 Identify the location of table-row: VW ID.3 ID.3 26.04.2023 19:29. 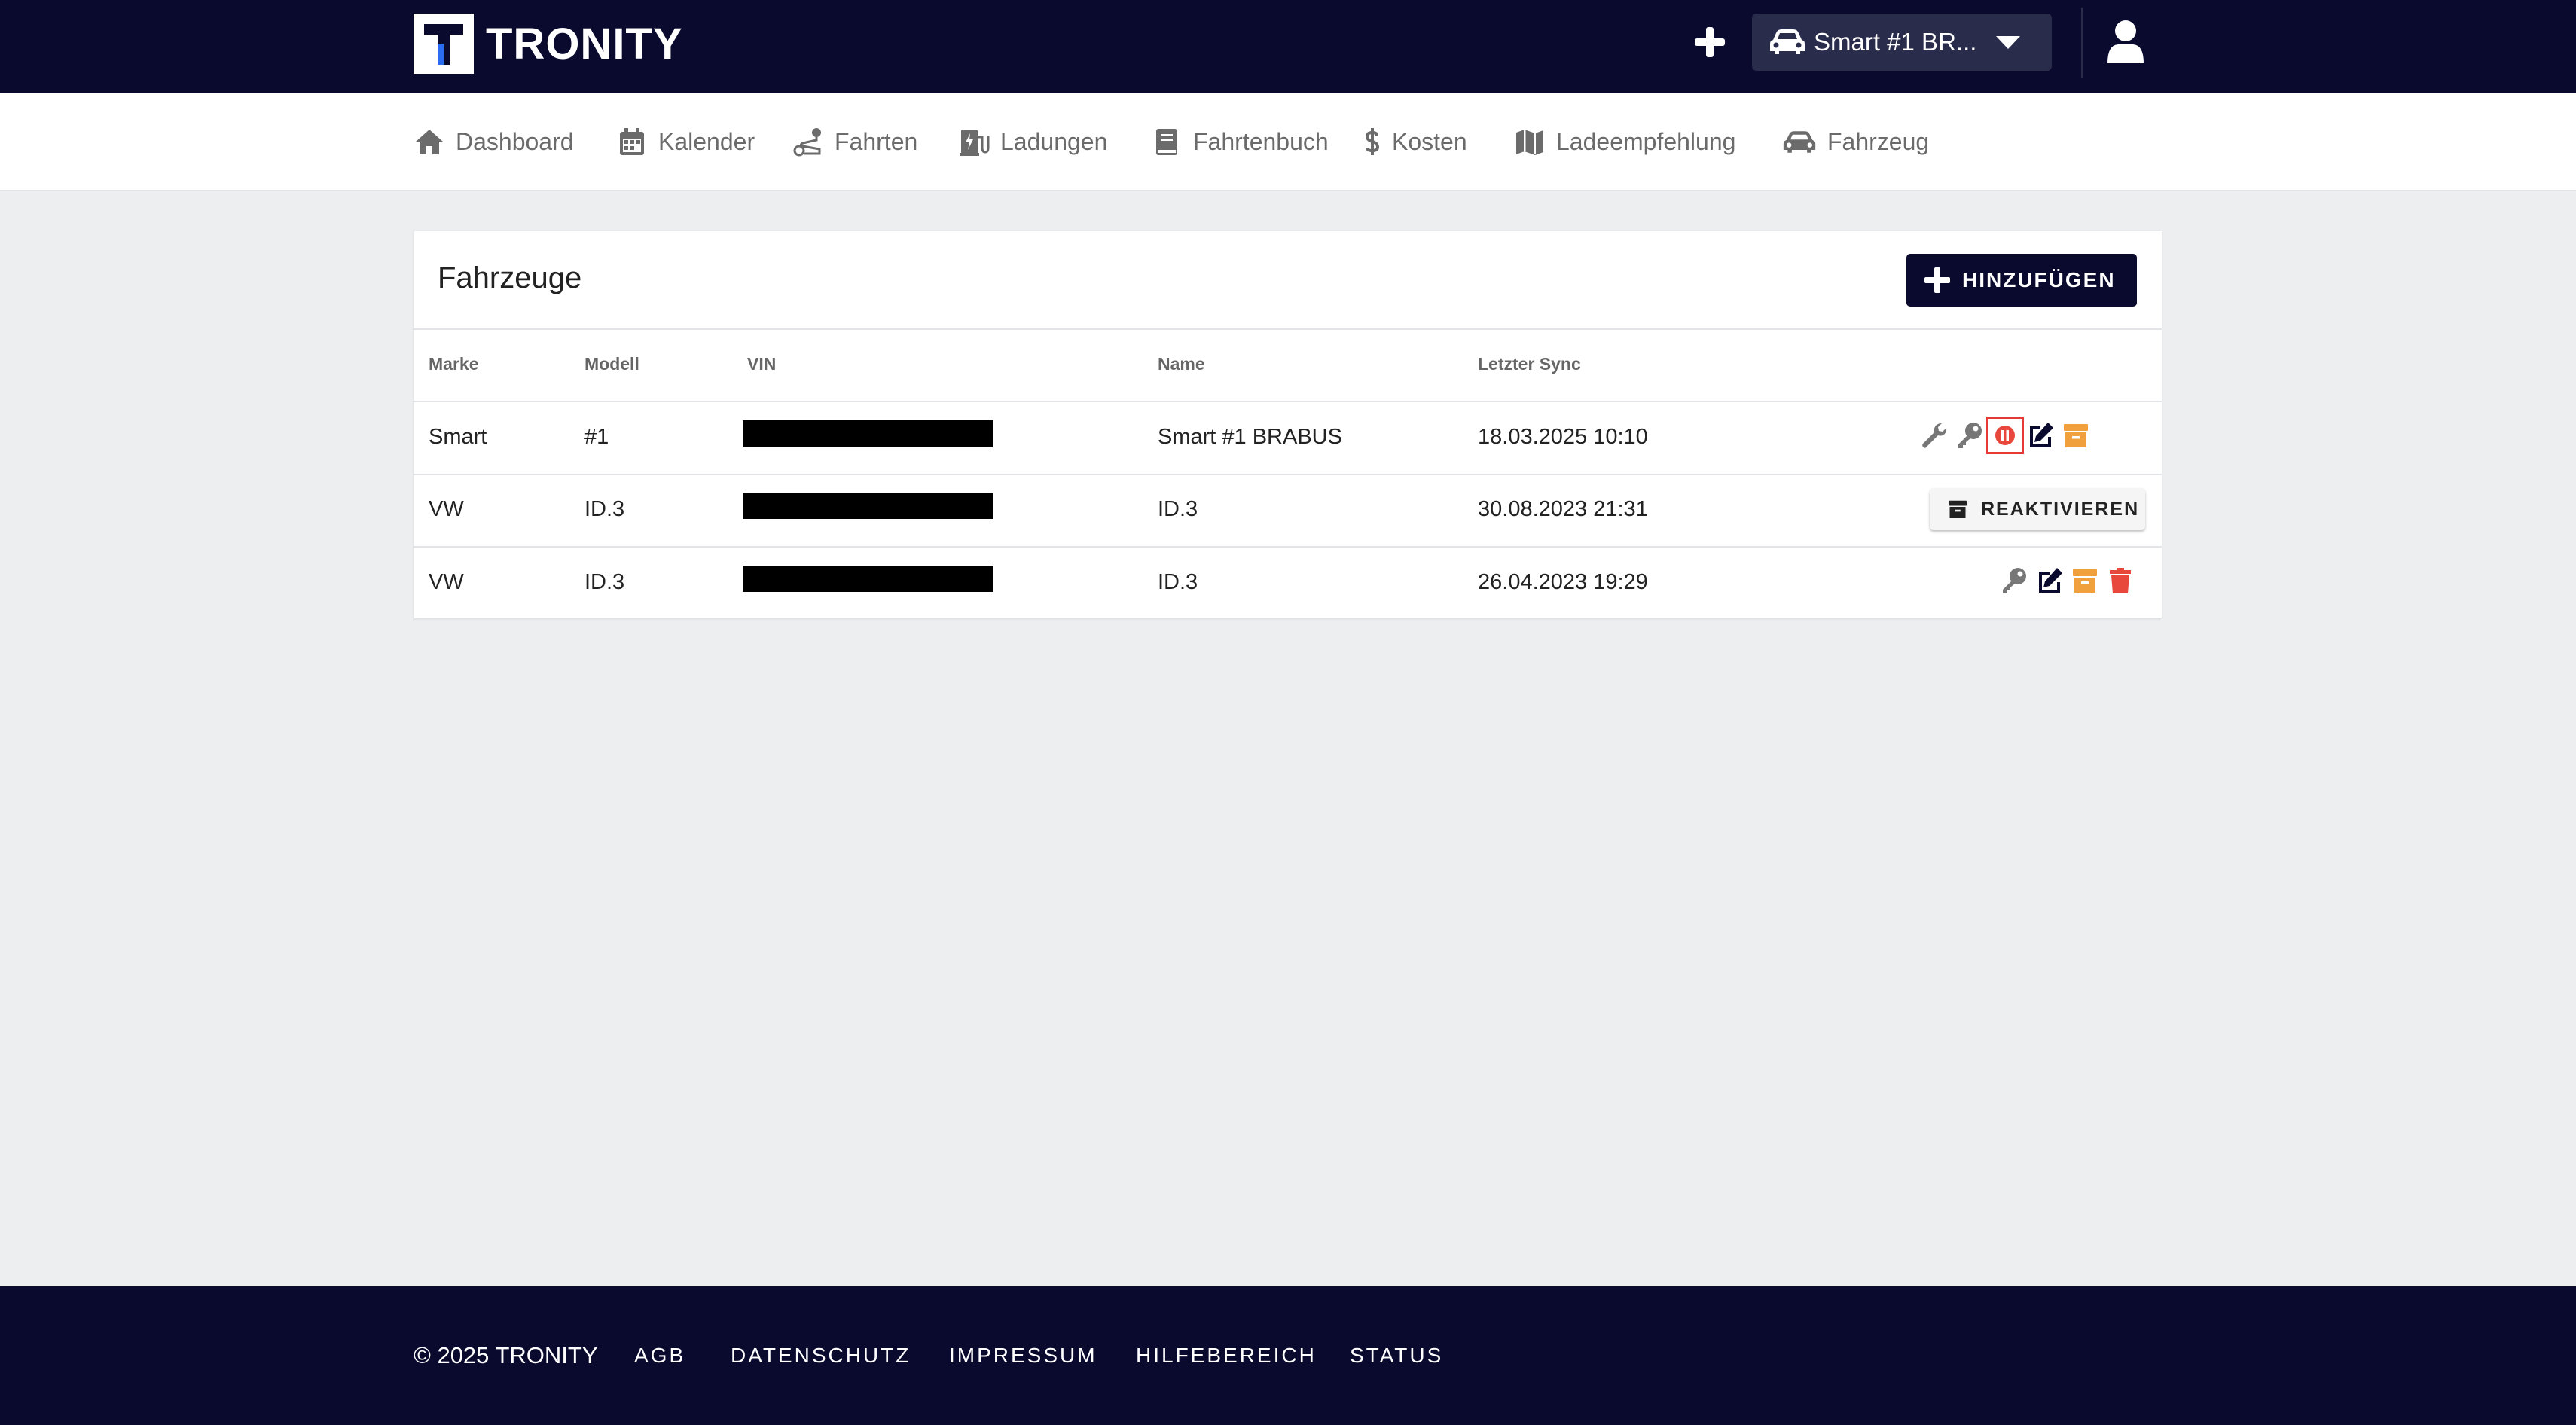
(1288, 584).